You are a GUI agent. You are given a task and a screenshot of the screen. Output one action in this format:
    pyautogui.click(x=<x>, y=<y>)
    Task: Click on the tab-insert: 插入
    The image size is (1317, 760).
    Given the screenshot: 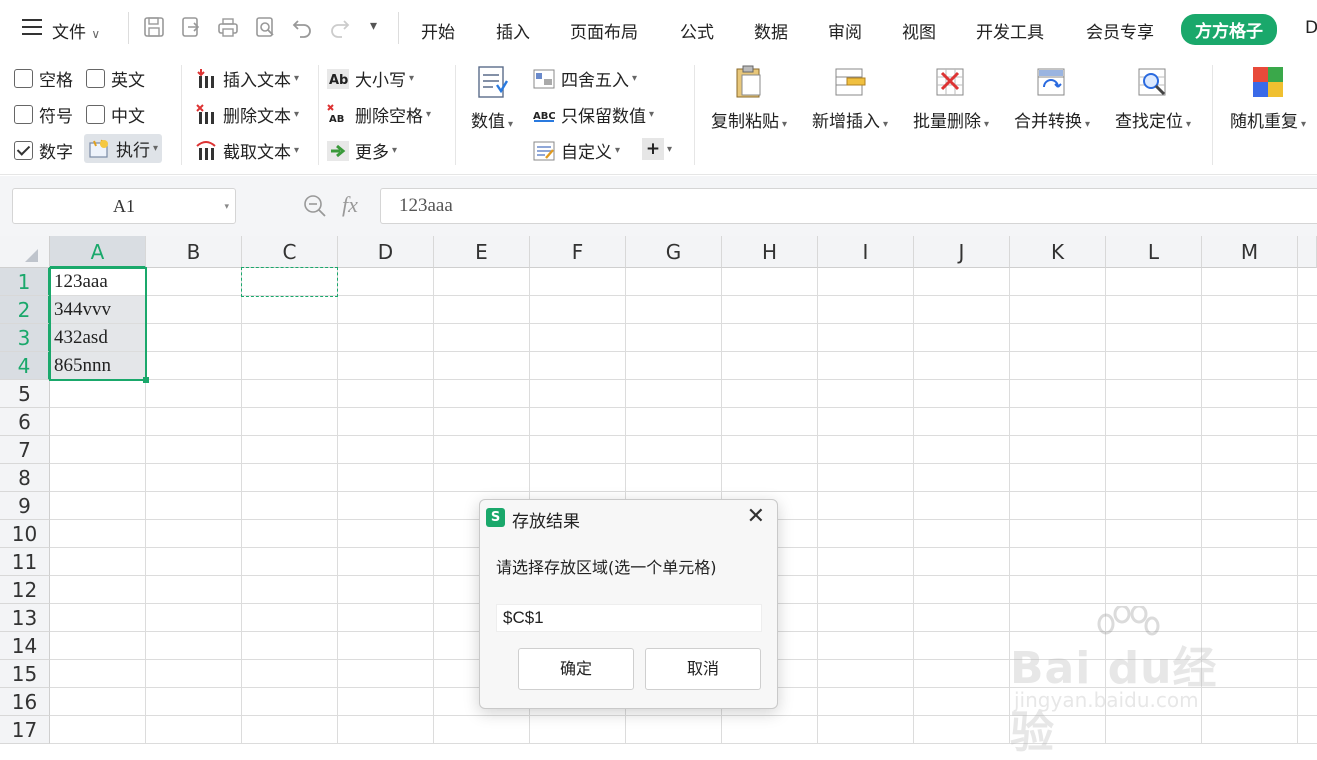 What is the action you would take?
    pyautogui.click(x=513, y=30)
    